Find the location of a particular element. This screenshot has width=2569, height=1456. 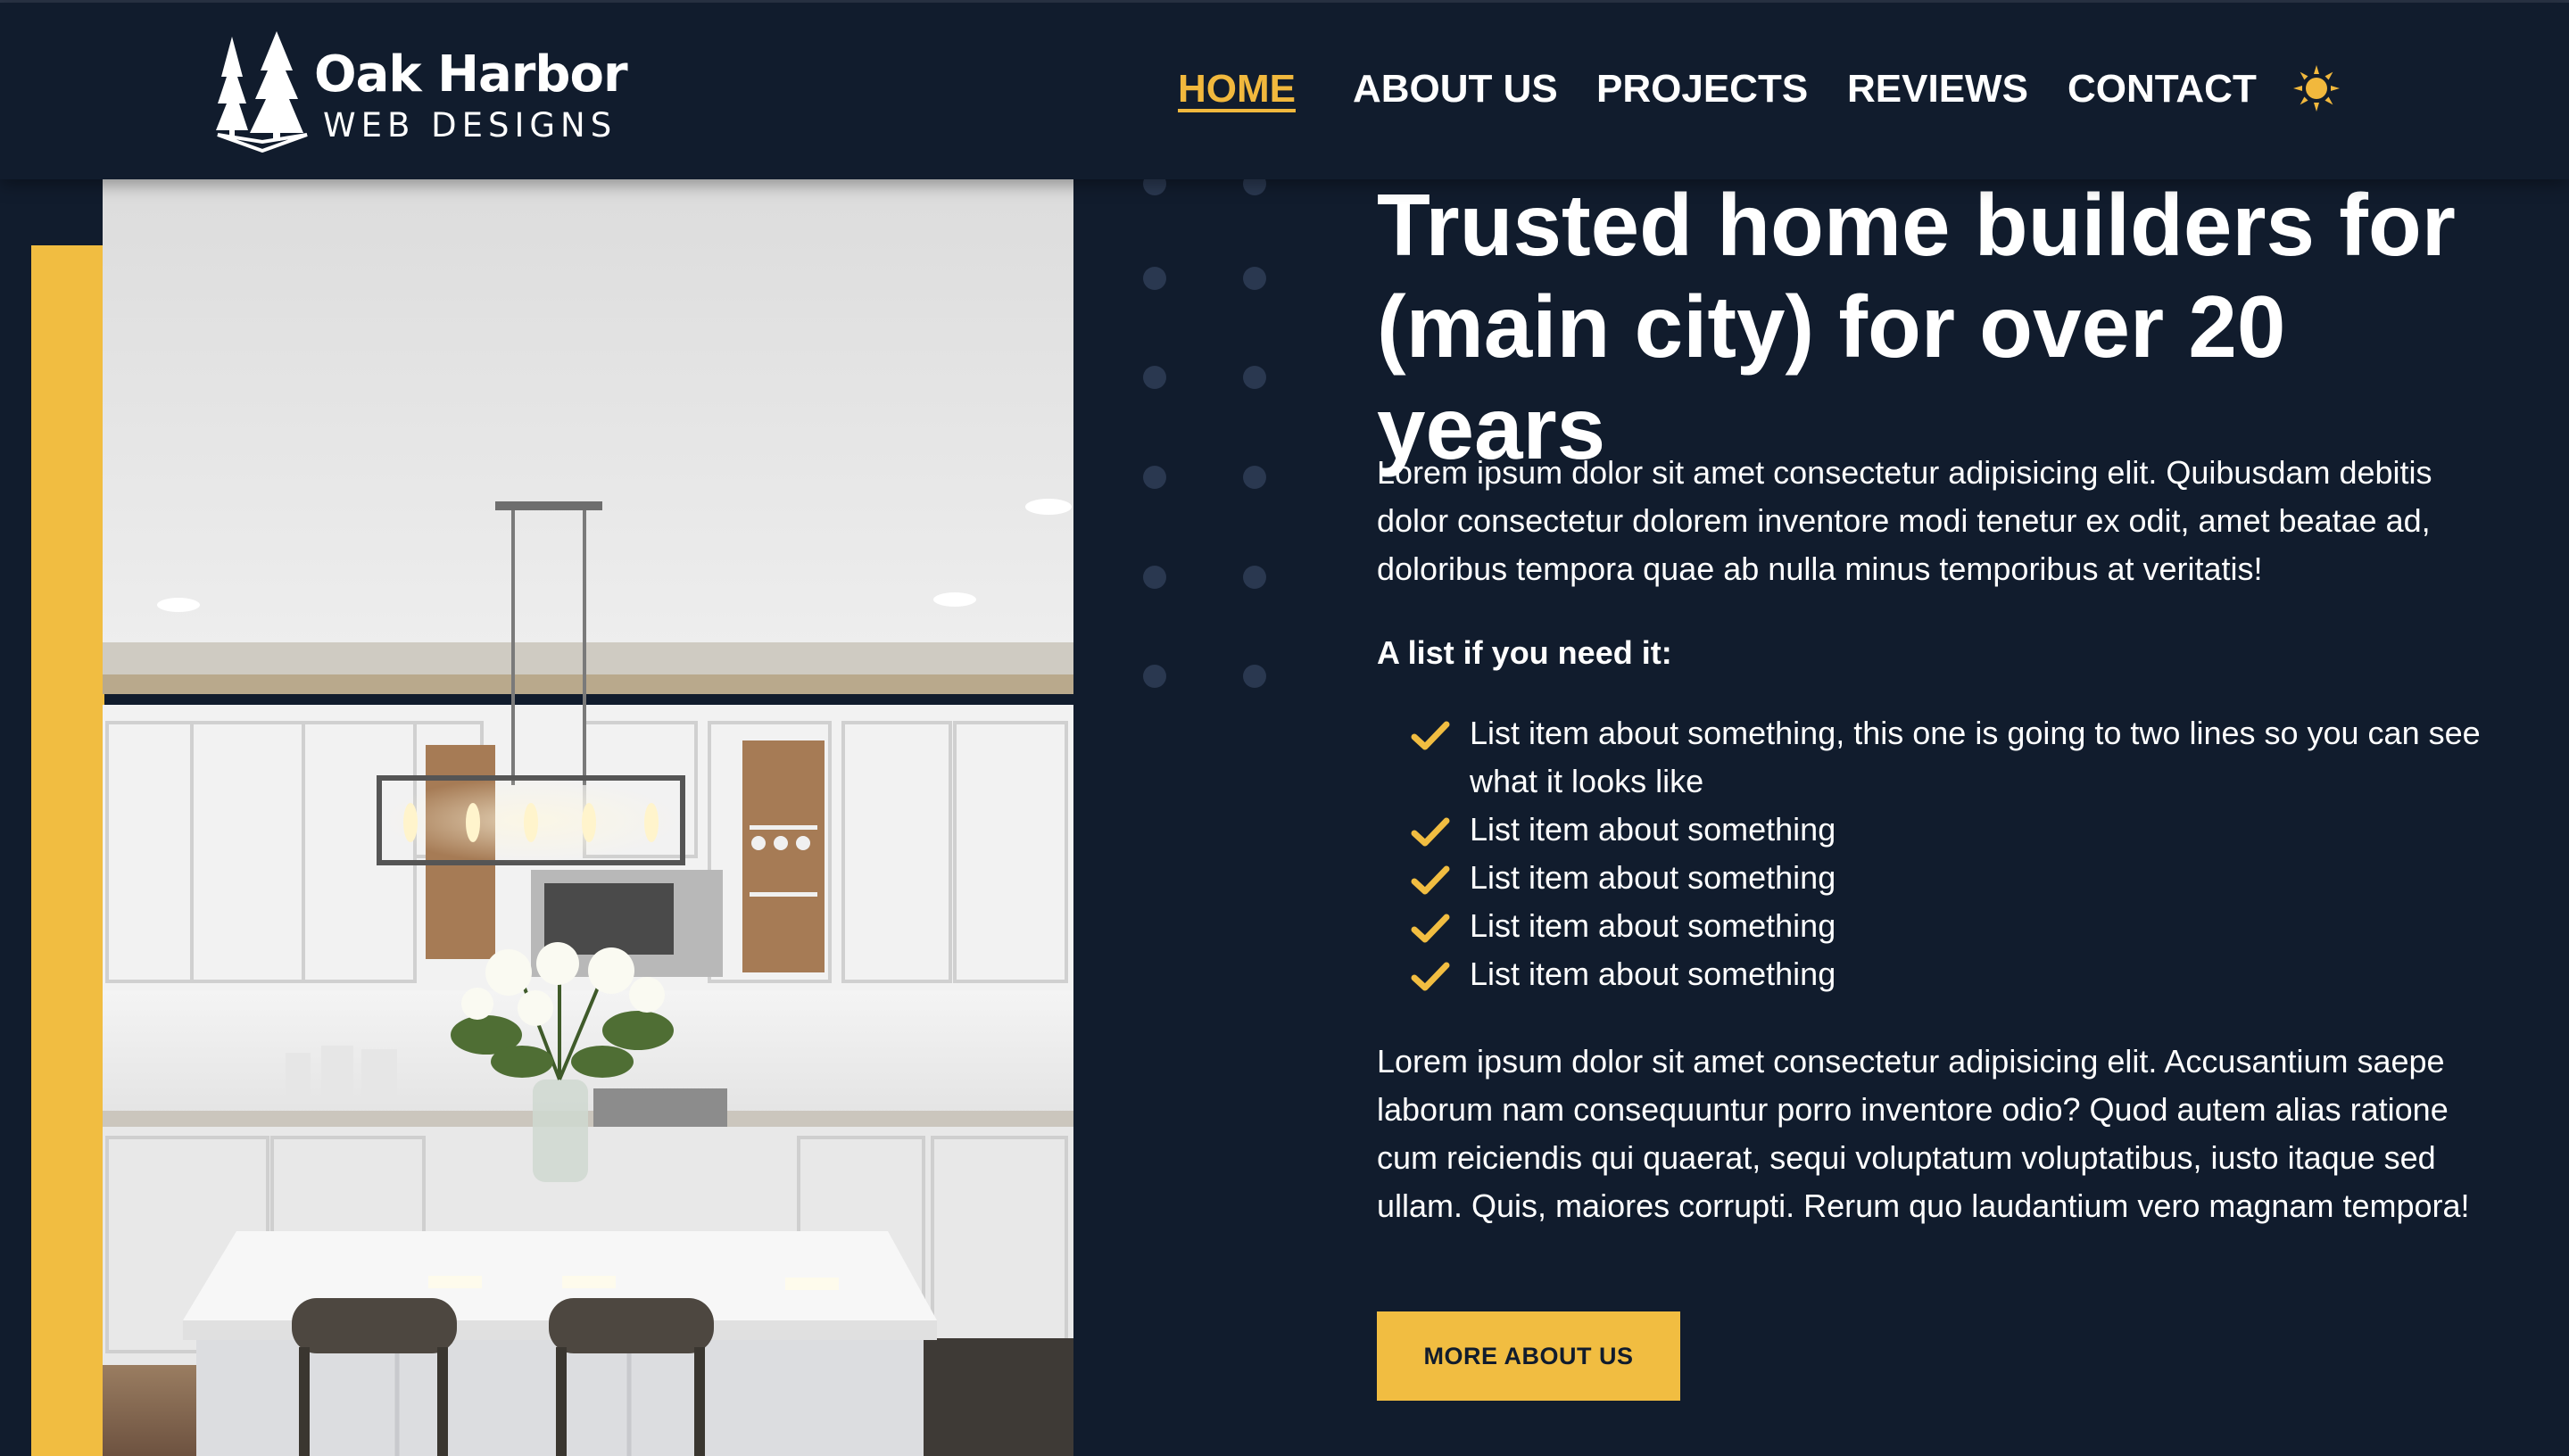

nav-home: HOME is located at coordinates (1237, 89).